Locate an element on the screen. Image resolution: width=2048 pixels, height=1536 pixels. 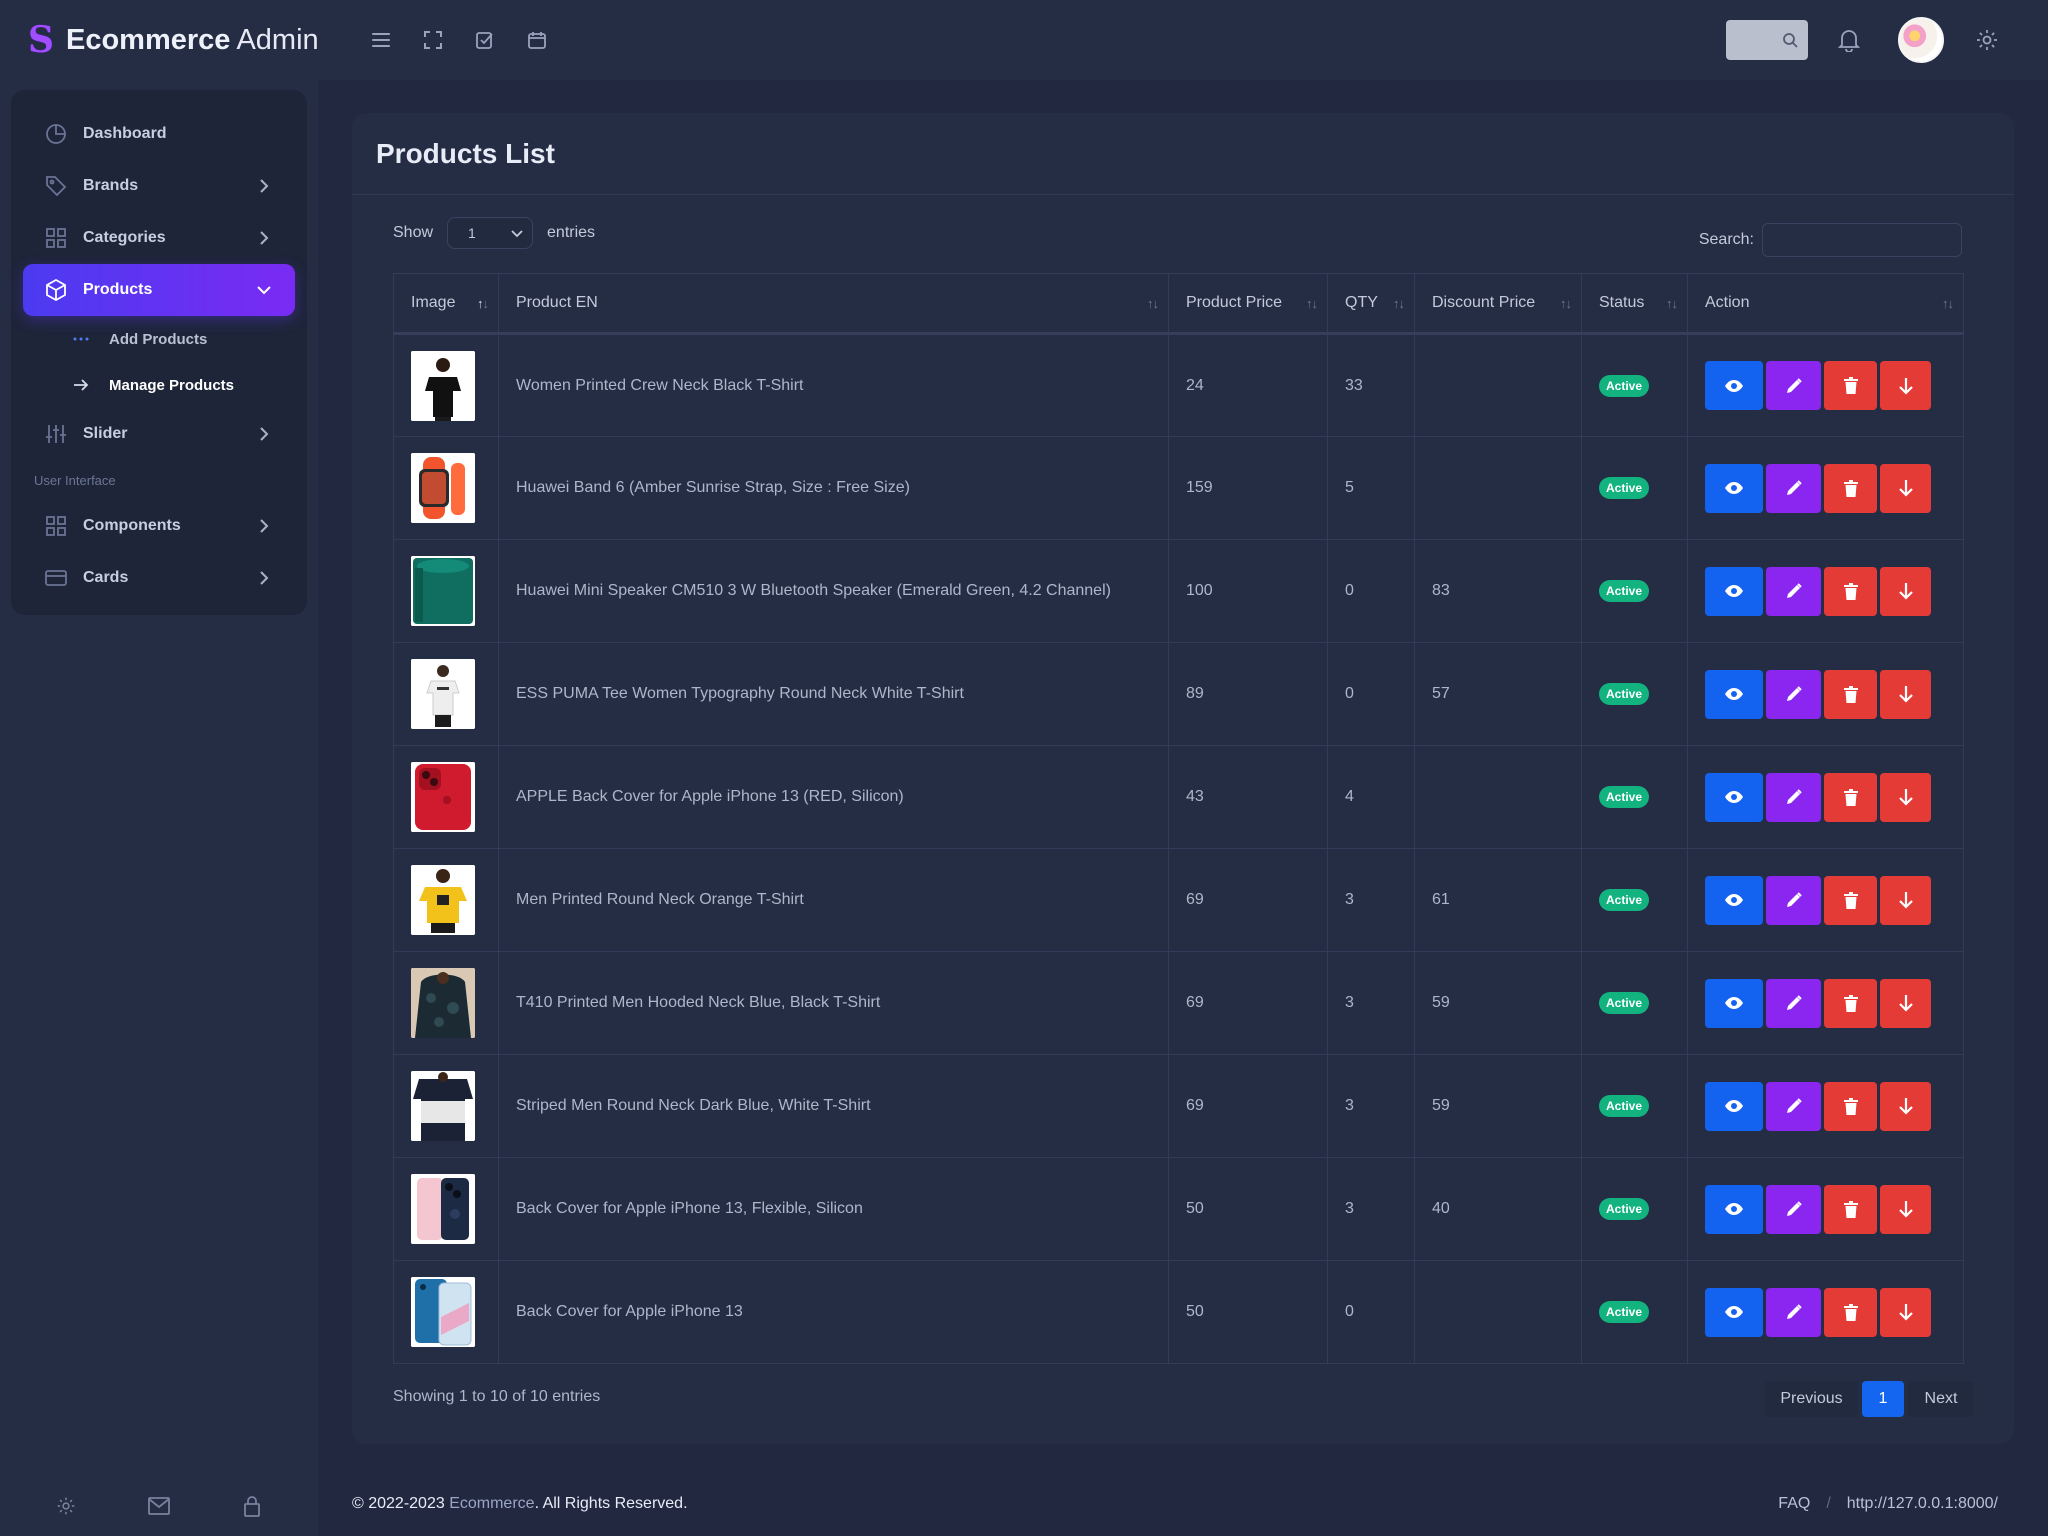
action-cell is located at coordinates (1825, 900).